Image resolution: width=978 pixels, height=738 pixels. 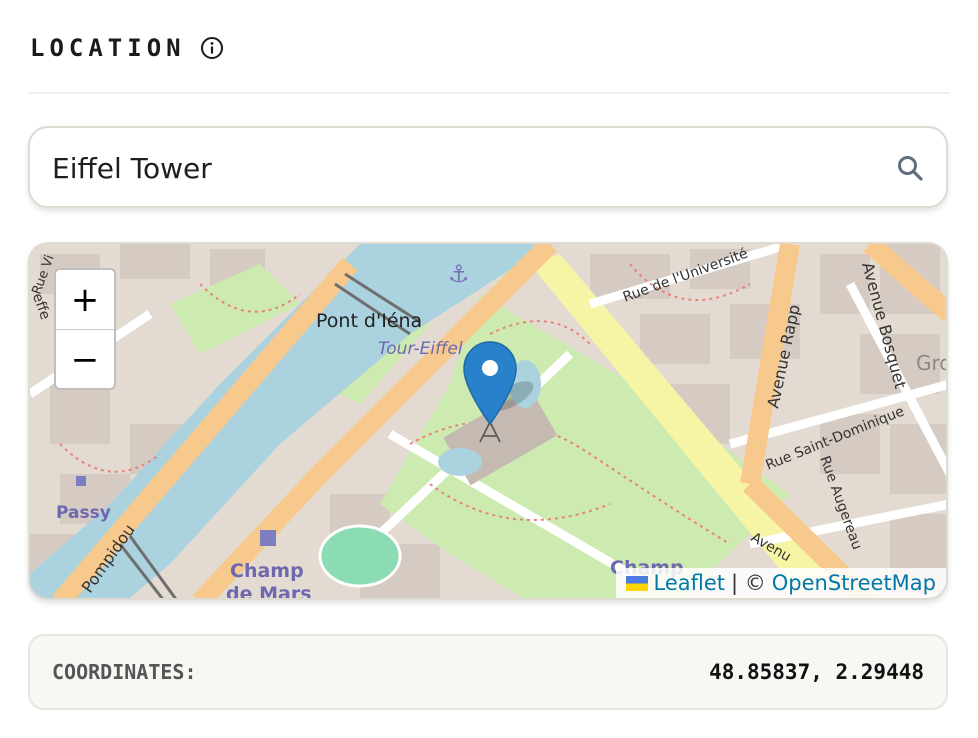 What do you see at coordinates (269, 591) in the screenshot?
I see `map-label-de-mars: de Mars` at bounding box center [269, 591].